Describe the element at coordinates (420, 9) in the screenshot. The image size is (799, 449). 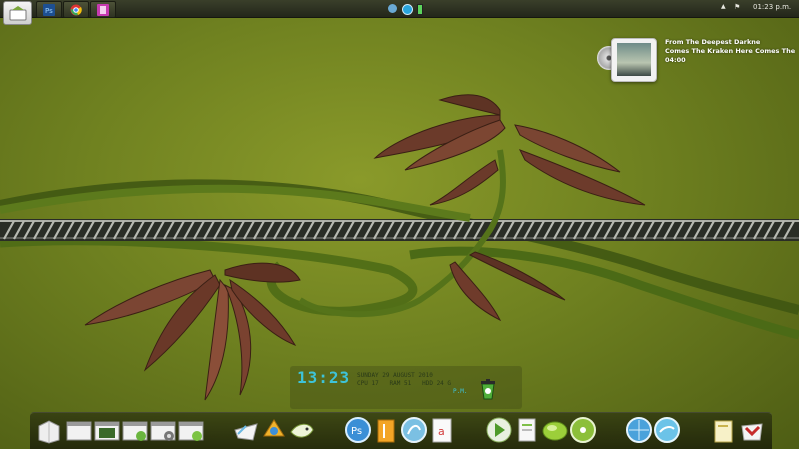
I see `battery-icon` at that location.